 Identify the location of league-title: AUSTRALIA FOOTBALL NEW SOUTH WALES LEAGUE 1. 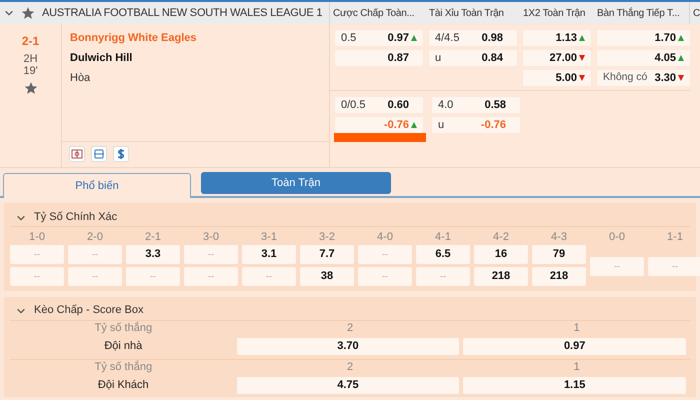
(182, 13).